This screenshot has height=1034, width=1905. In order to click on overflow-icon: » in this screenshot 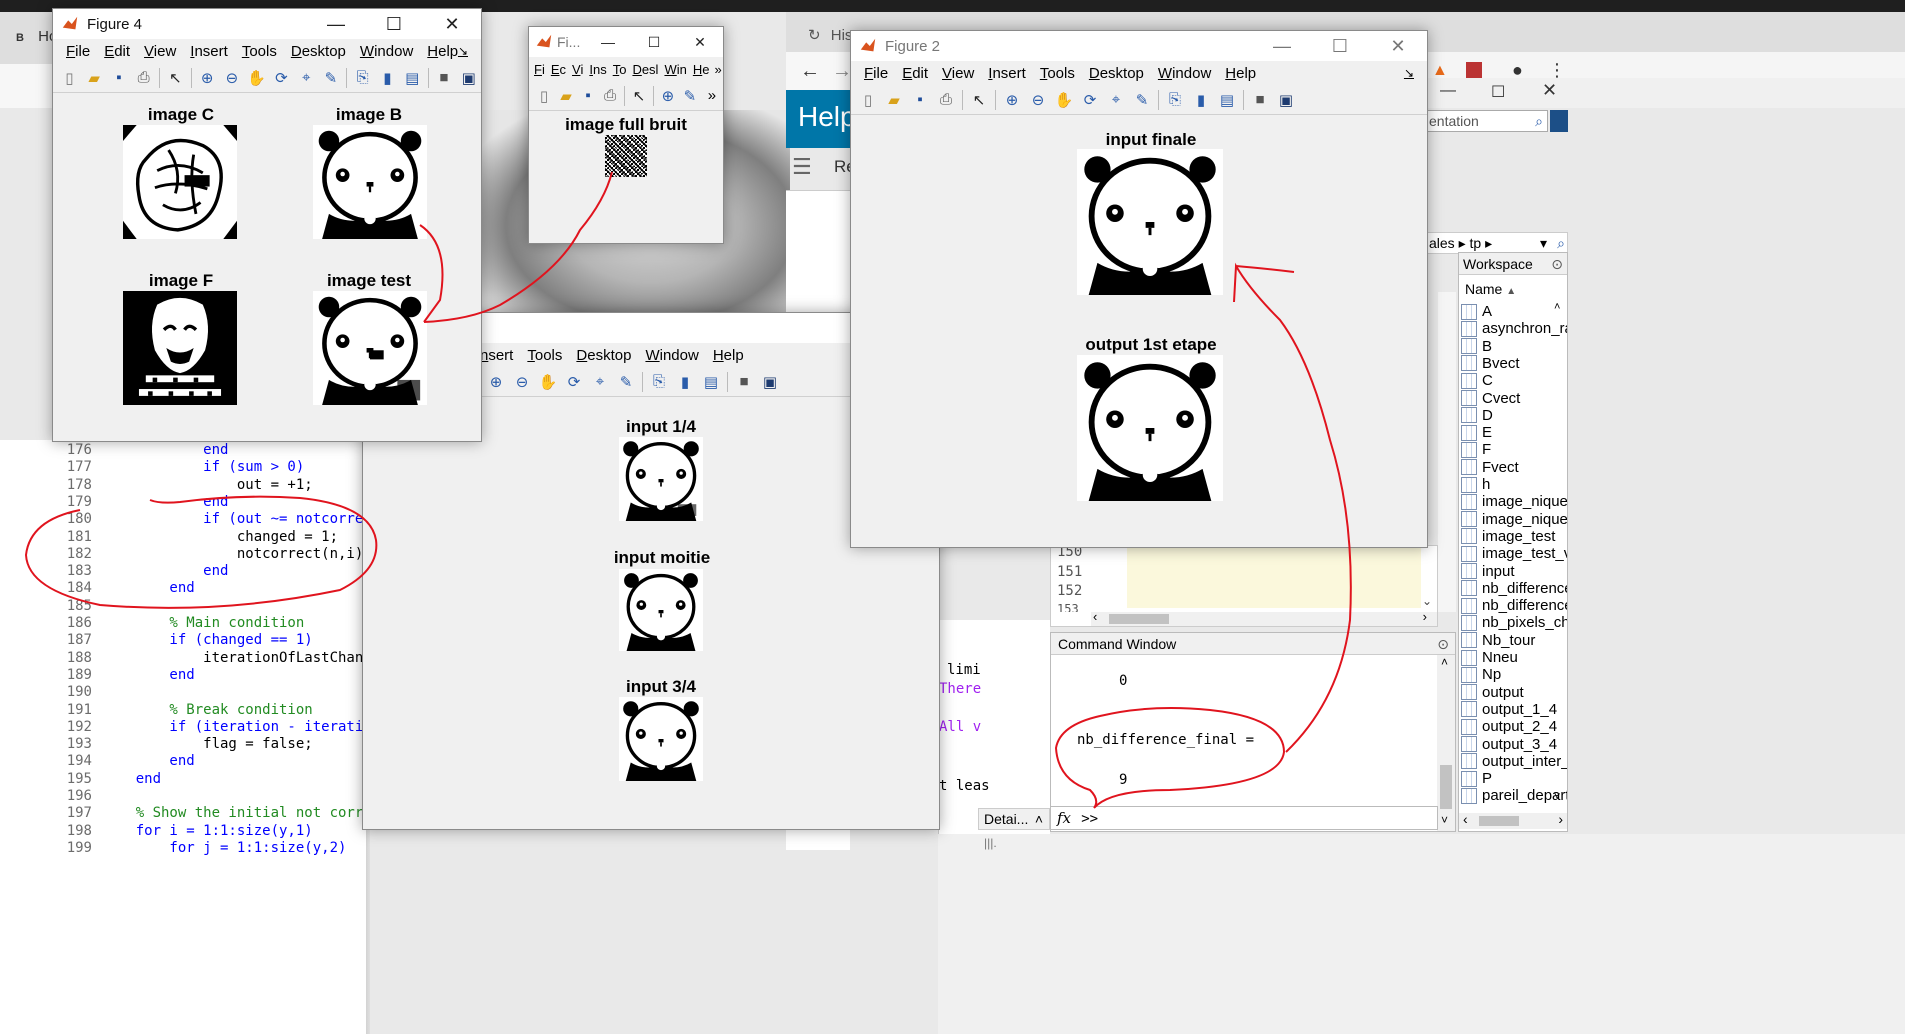, I will do `click(717, 69)`.